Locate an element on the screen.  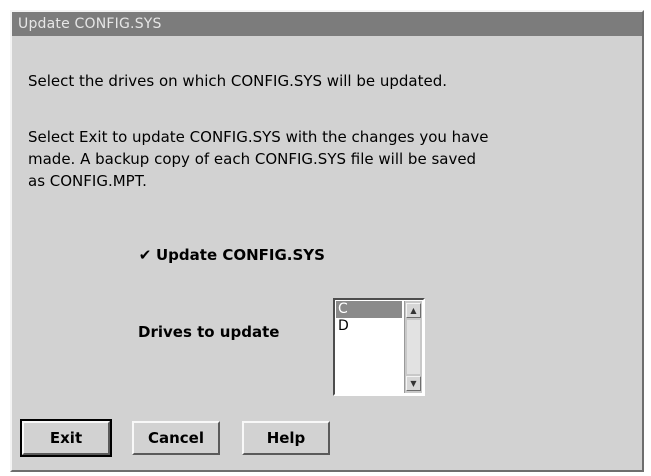
scroll-up-arrow-icon: ▲ is located at coordinates (413, 310).